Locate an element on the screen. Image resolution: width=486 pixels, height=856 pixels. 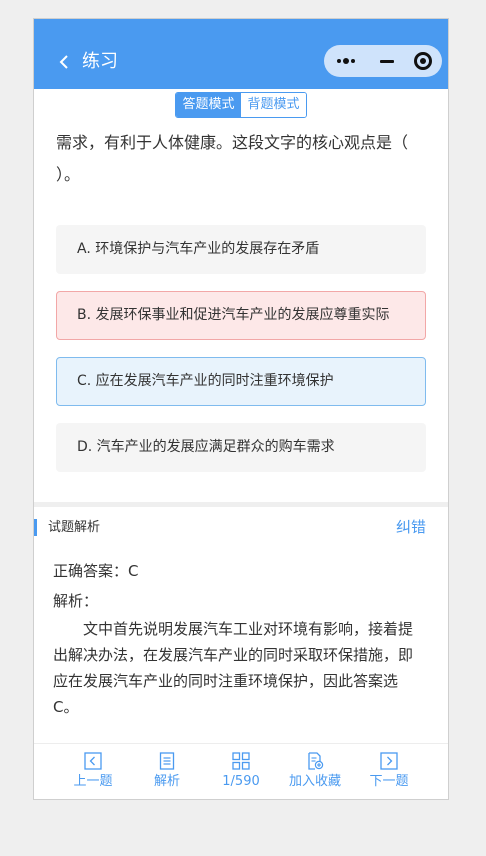
answer-mode-tab: 答题模式 is located at coordinates (208, 105).